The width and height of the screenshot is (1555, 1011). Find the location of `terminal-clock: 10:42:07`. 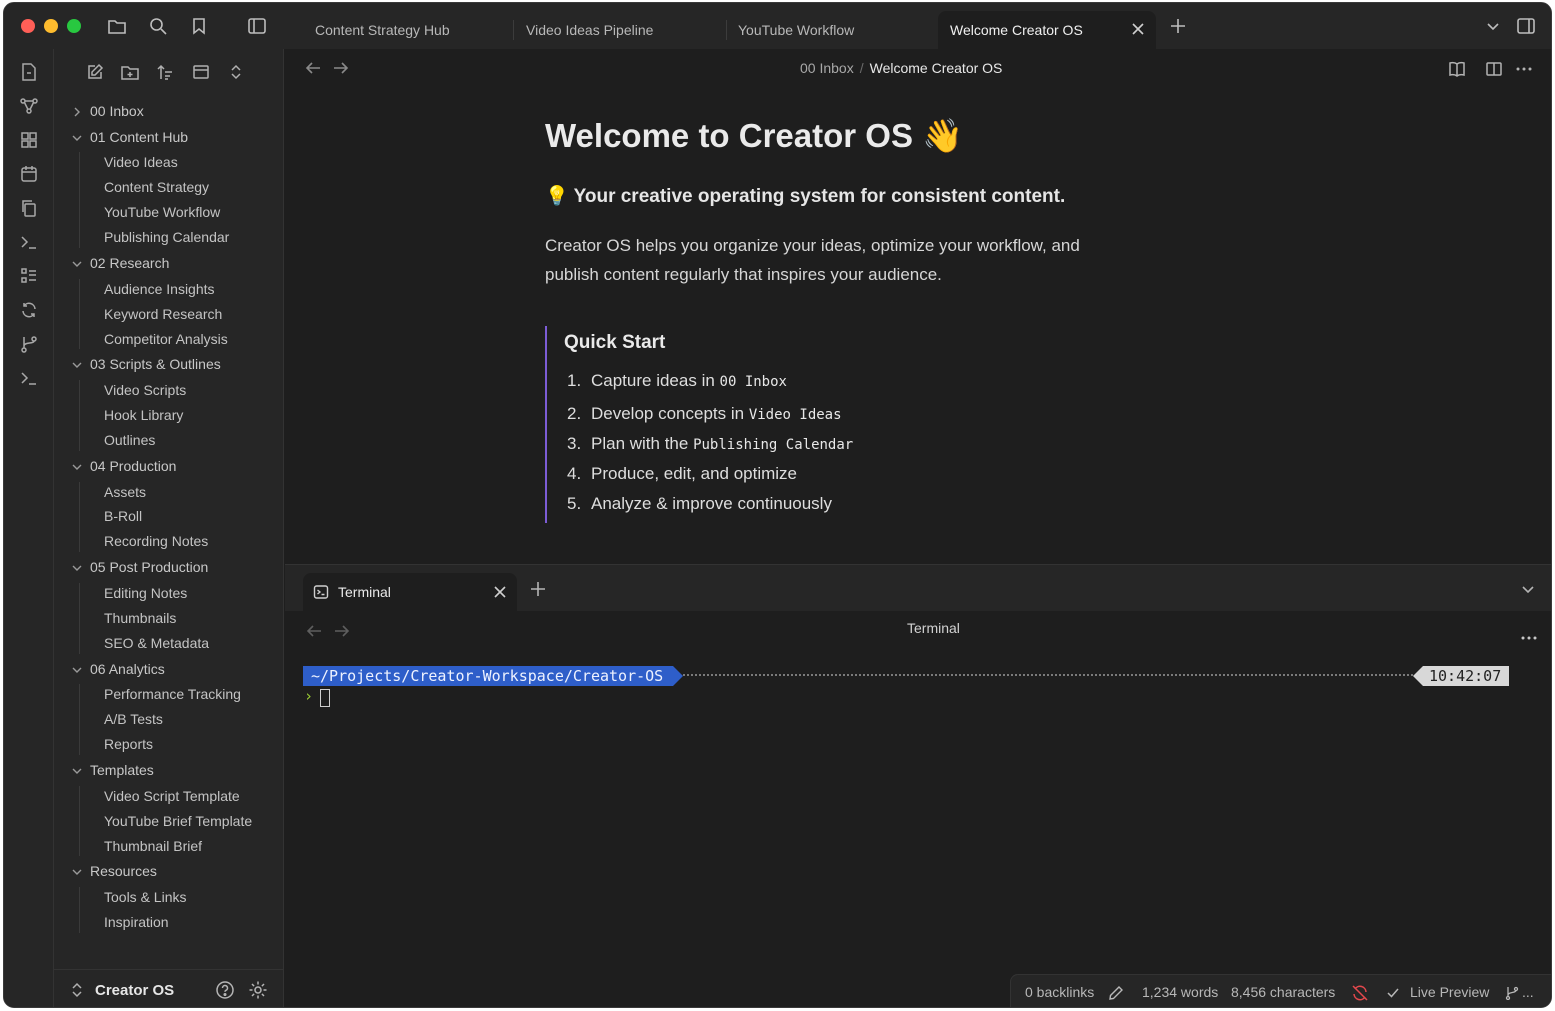

terminal-clock: 10:42:07 is located at coordinates (1461, 676).